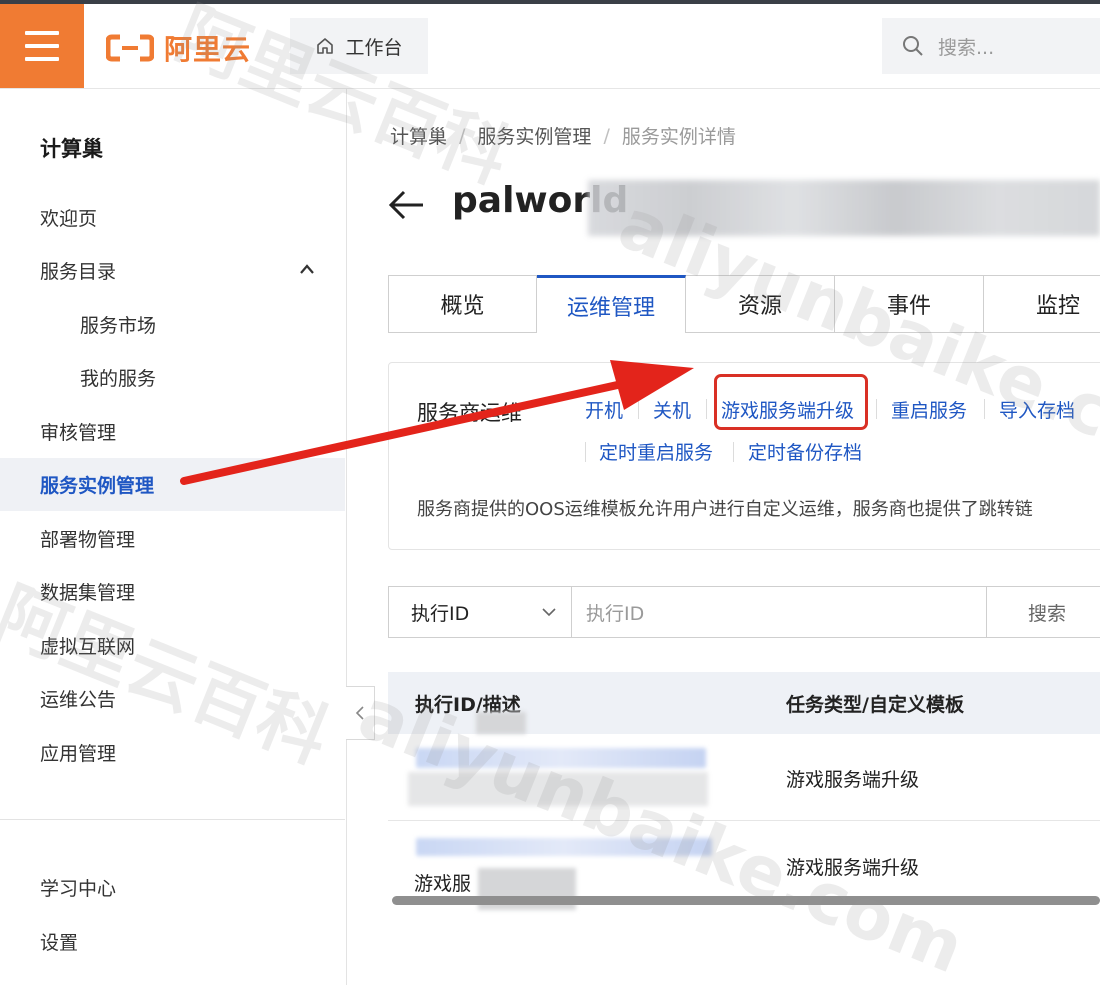  Describe the element at coordinates (172, 484) in the screenshot. I see `sidebar-item-service-instance-management: 服务实例管理` at that location.